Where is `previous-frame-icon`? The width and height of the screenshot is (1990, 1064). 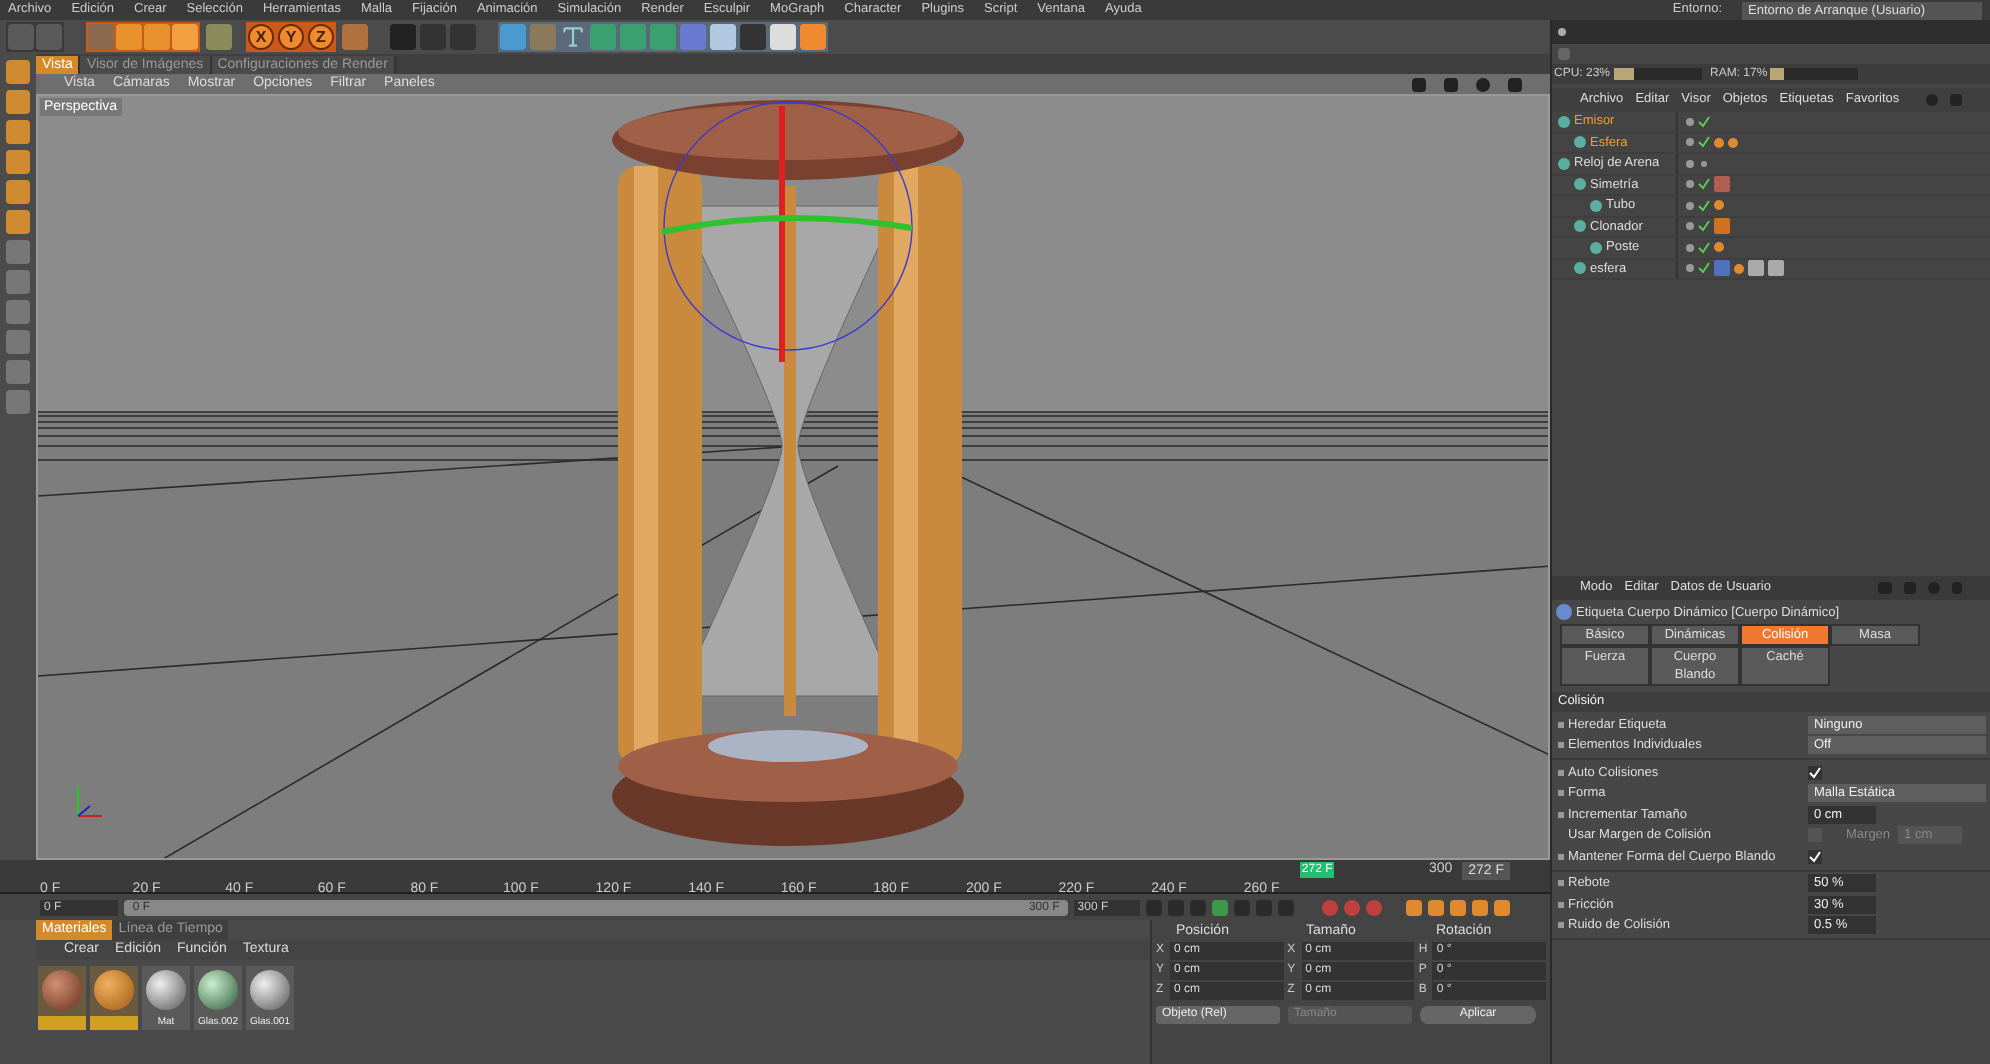 previous-frame-icon is located at coordinates (1198, 907).